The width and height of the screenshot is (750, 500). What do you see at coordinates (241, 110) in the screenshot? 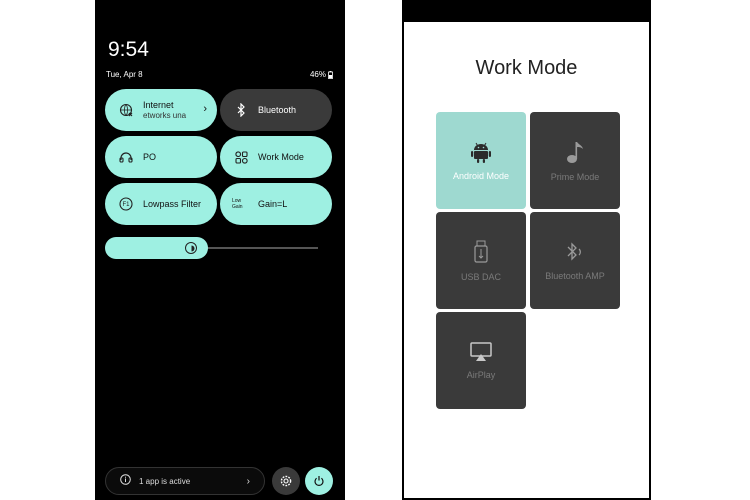
I see `bluetooth-icon` at bounding box center [241, 110].